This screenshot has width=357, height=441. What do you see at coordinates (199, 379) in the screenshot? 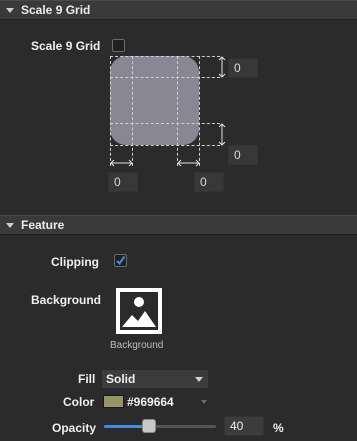
I see `dropdown-caret-icon` at bounding box center [199, 379].